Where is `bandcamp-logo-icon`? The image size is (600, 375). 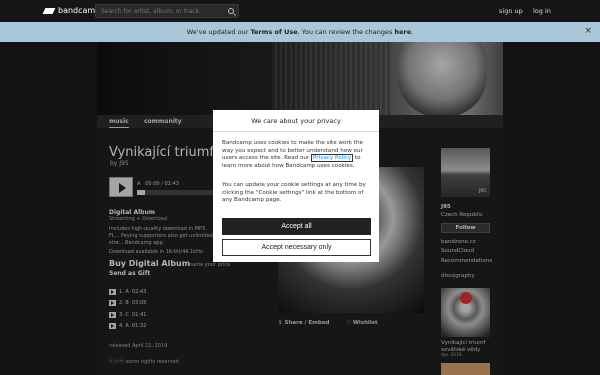
bandcamp-logo-icon is located at coordinates (49, 10).